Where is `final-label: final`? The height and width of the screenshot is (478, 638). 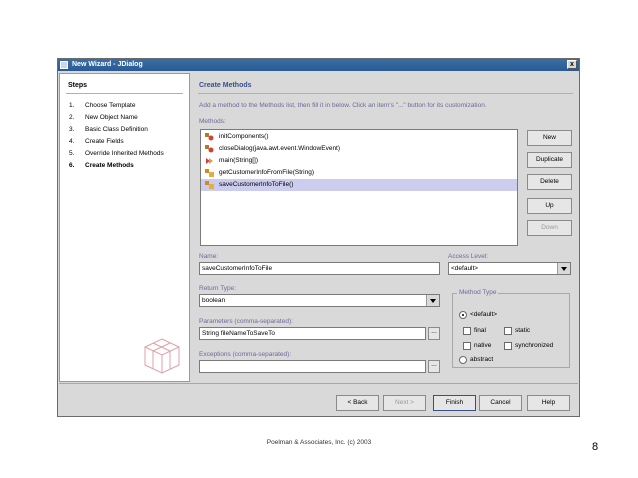 final-label: final is located at coordinates (480, 330).